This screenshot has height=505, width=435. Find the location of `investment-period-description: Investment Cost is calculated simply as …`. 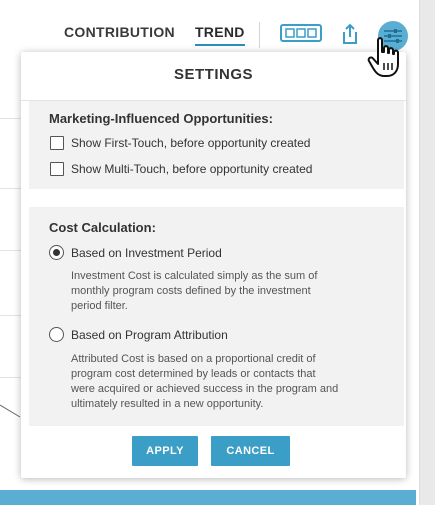

investment-period-description: Investment Cost is calculated simply as … is located at coordinates (194, 291).